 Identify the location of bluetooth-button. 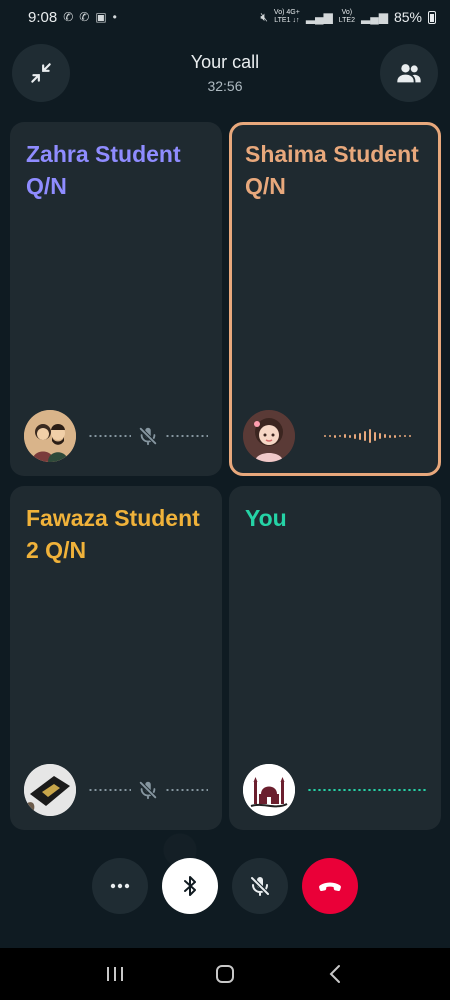
(190, 886).